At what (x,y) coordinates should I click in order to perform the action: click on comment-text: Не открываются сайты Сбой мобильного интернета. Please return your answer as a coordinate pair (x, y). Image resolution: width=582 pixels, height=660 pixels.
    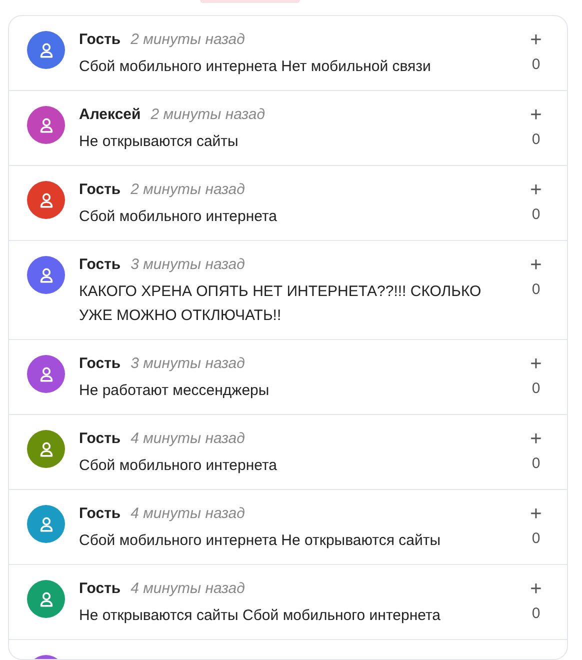
    Looking at the image, I should click on (260, 616).